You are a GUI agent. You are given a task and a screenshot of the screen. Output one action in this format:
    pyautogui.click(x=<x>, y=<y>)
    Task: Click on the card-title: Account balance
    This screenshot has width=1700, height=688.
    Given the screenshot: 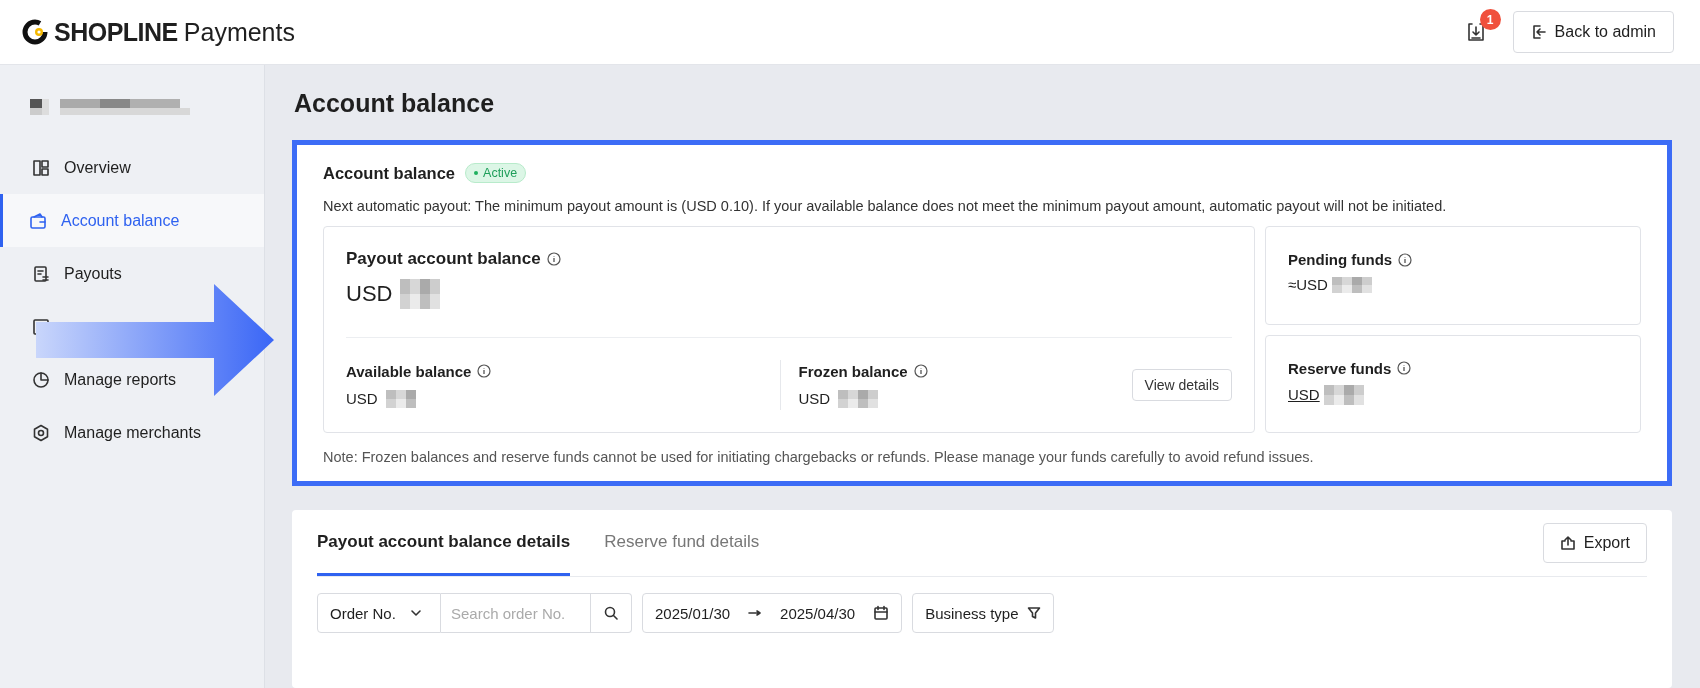 What is the action you would take?
    pyautogui.click(x=389, y=173)
    